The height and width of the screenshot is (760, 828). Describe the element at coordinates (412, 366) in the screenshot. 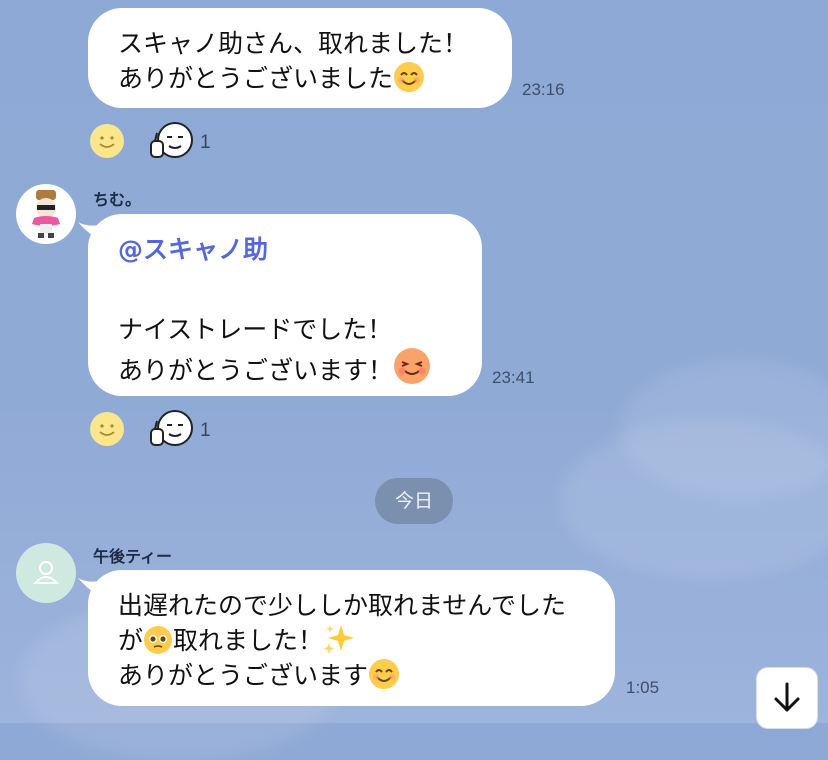

I see `laughing-blush-emoji-icon` at that location.